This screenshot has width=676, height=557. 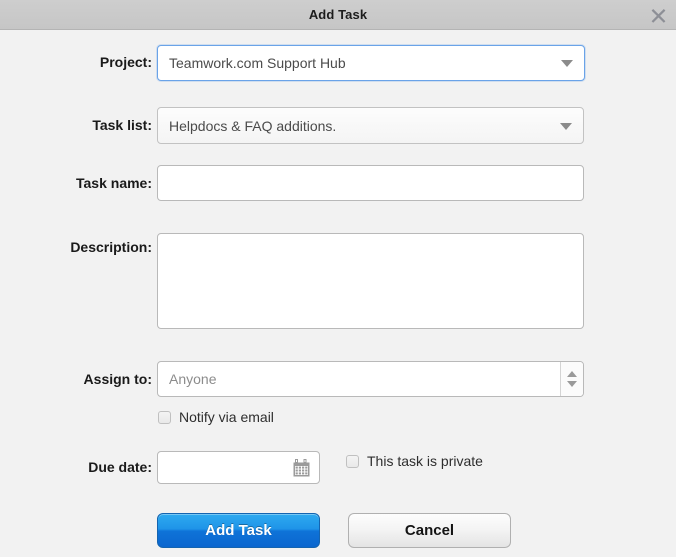 I want to click on triangle-down-icon, so click(x=572, y=384).